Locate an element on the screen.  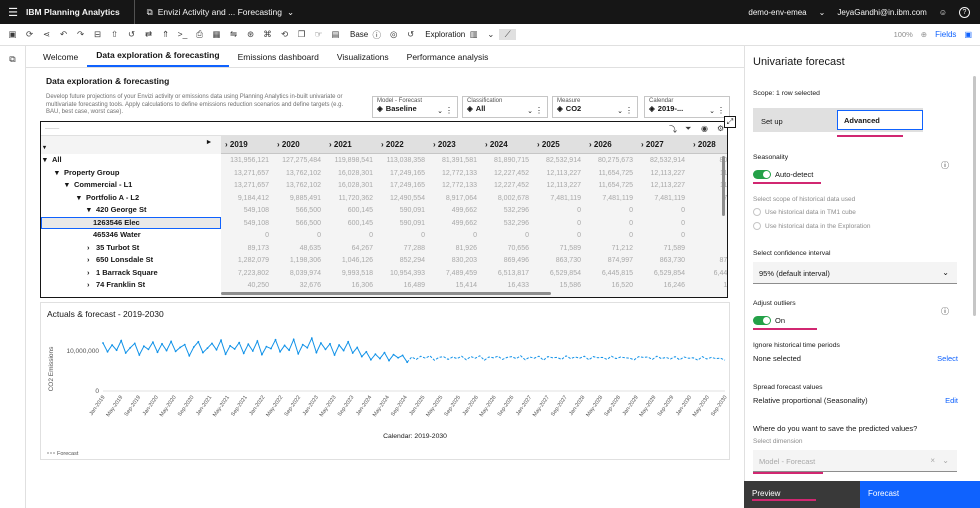
grid-cell: 113,038,358 is located at coordinates (401, 160).